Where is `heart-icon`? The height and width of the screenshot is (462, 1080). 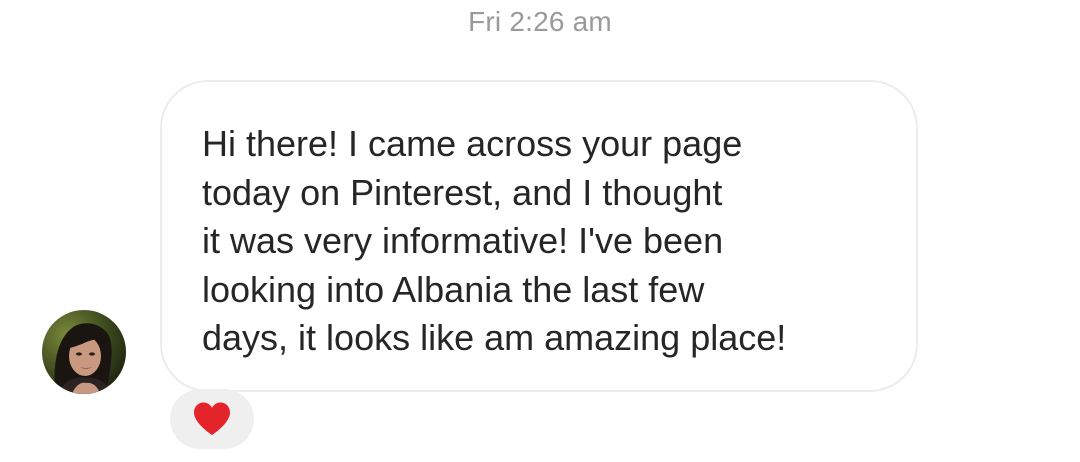 heart-icon is located at coordinates (212, 418).